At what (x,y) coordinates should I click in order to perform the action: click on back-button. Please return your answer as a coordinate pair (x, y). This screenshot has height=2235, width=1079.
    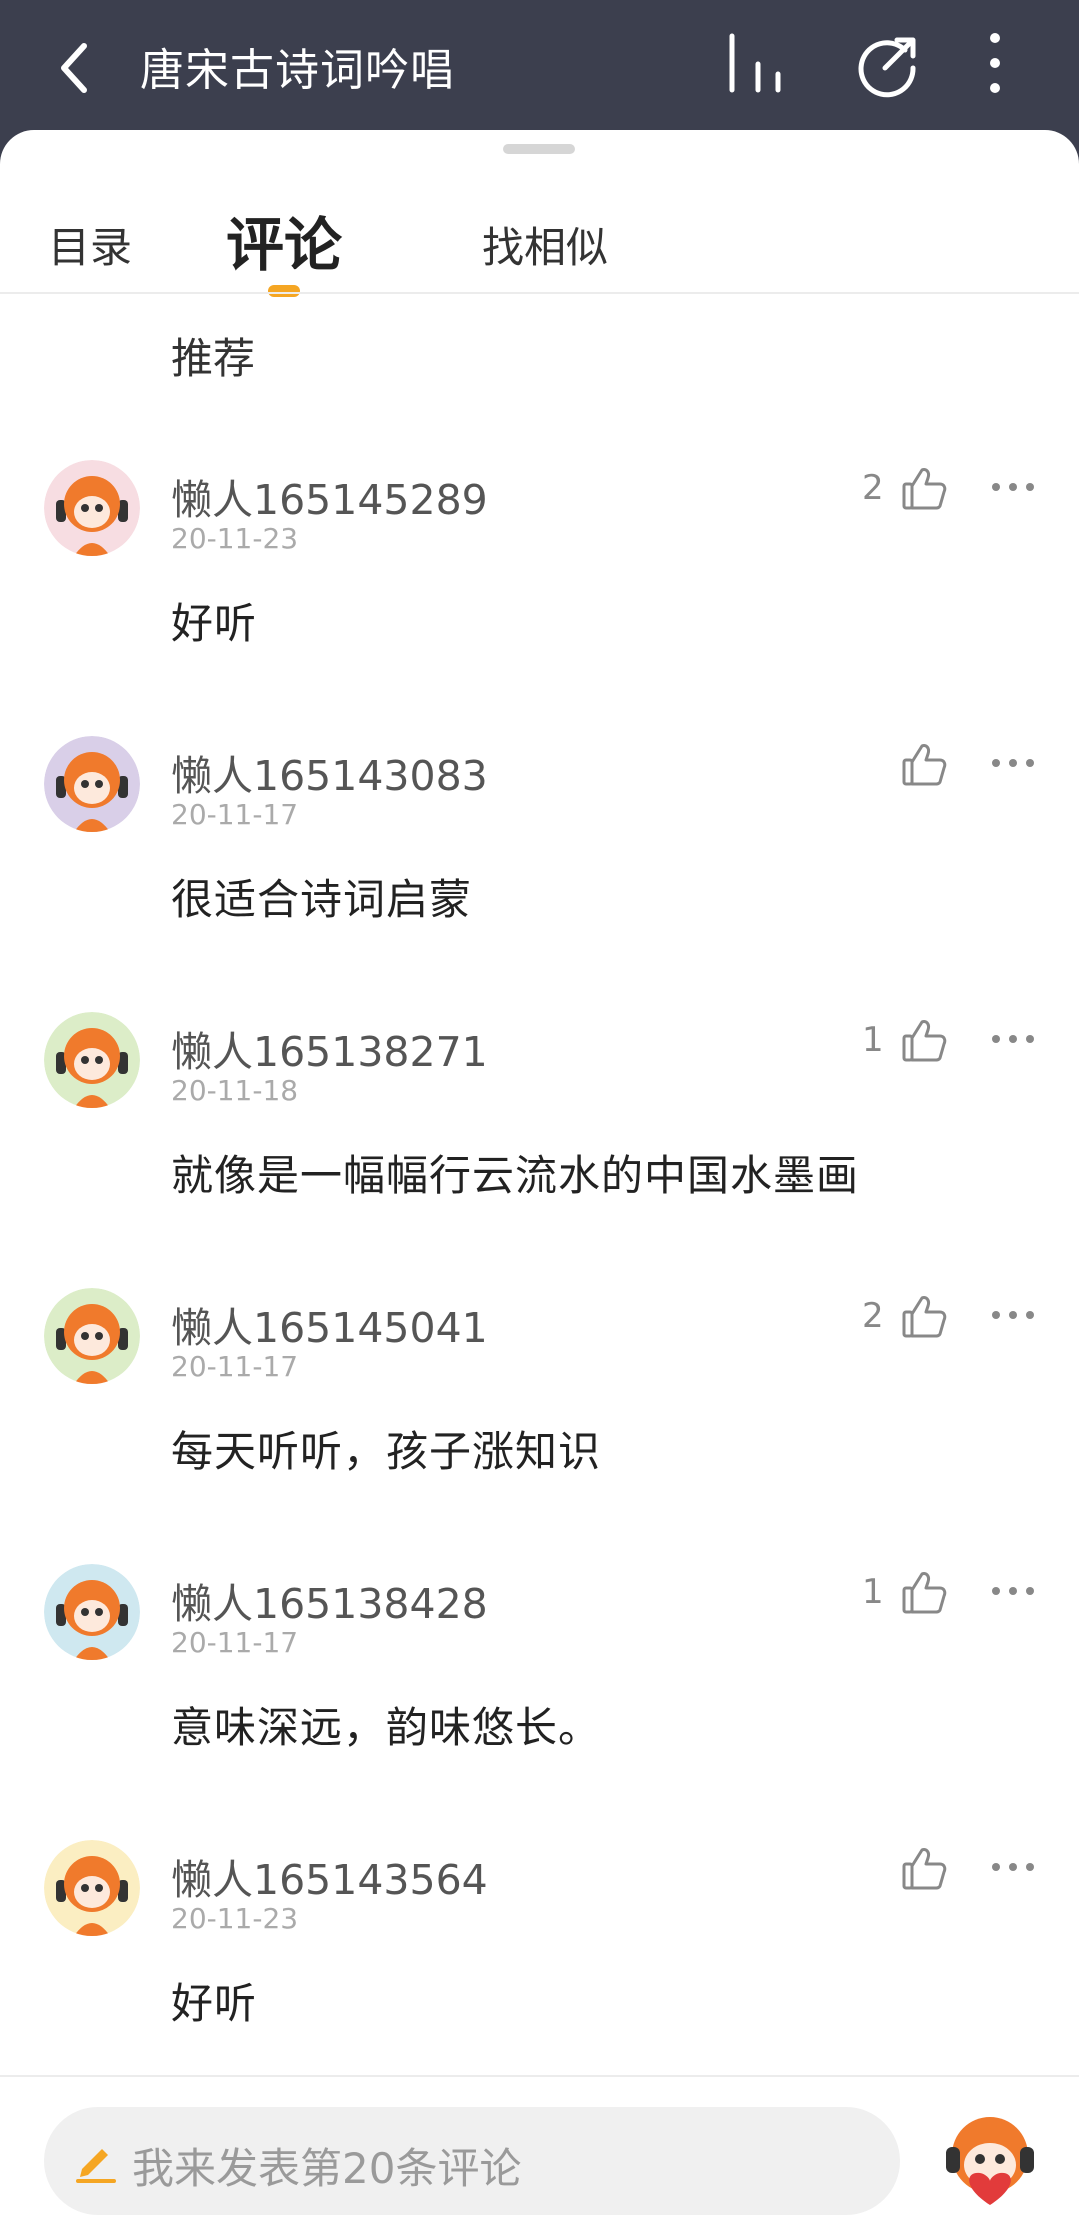
    Looking at the image, I should click on (78, 65).